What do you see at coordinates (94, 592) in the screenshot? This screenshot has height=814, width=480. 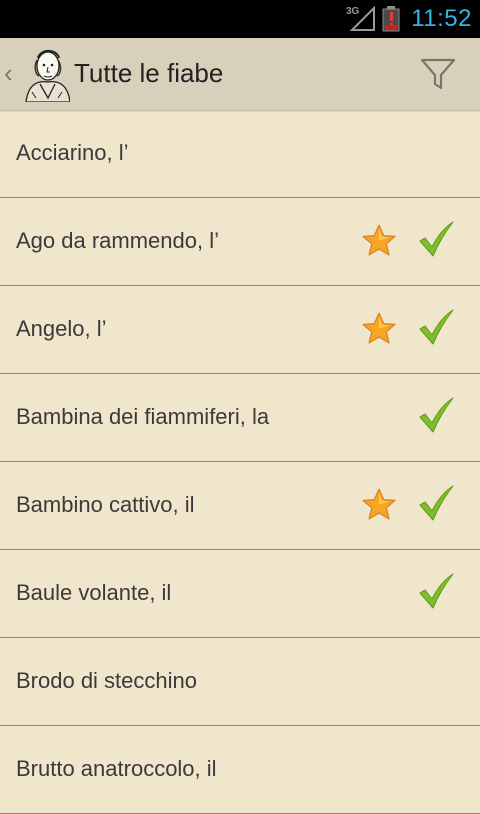 I see `list-item-label: Baule volante, il` at bounding box center [94, 592].